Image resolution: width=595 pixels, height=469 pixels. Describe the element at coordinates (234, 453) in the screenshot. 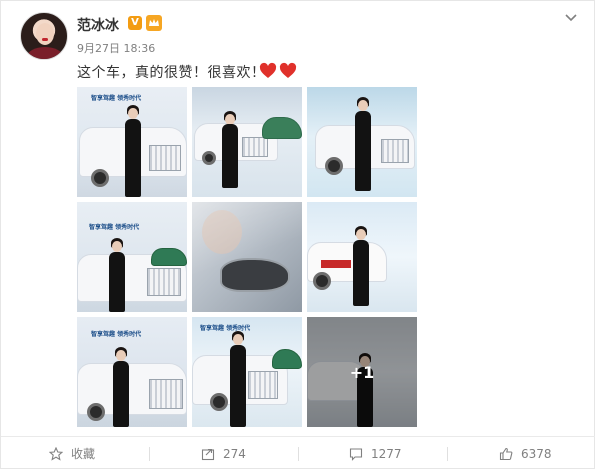

I see `repost-count: 274` at that location.